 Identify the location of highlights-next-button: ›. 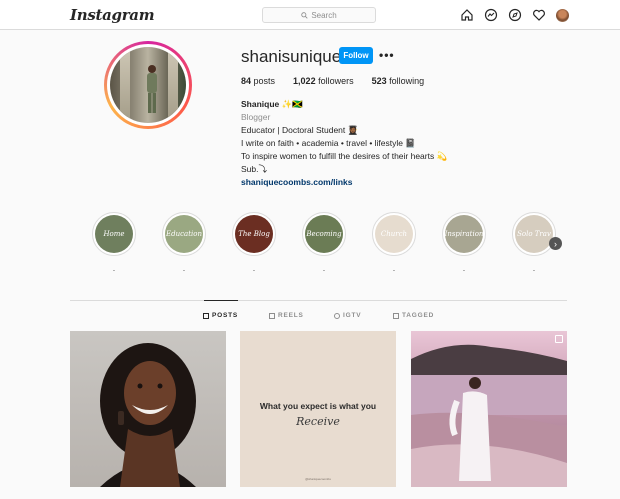
(555, 243).